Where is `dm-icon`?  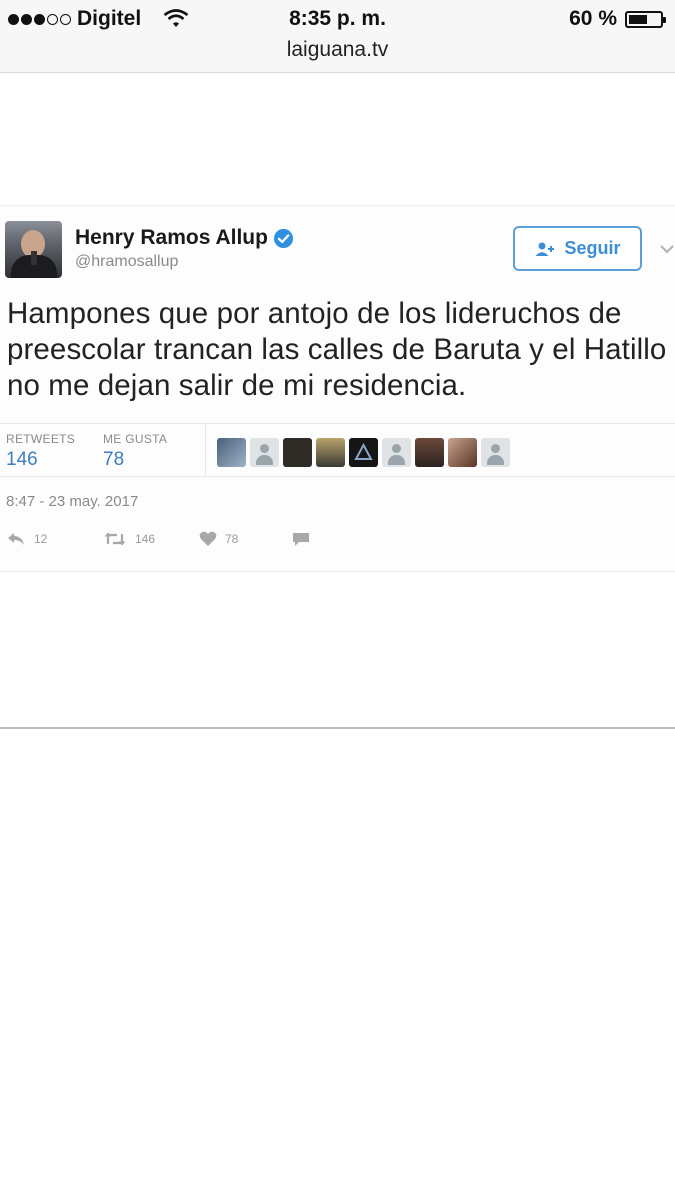 dm-icon is located at coordinates (301, 539).